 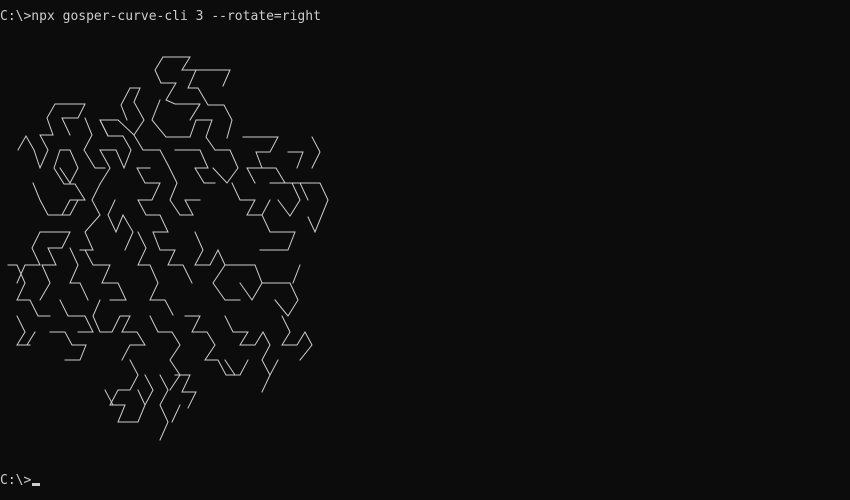 I want to click on text-cursor, so click(x=36, y=484).